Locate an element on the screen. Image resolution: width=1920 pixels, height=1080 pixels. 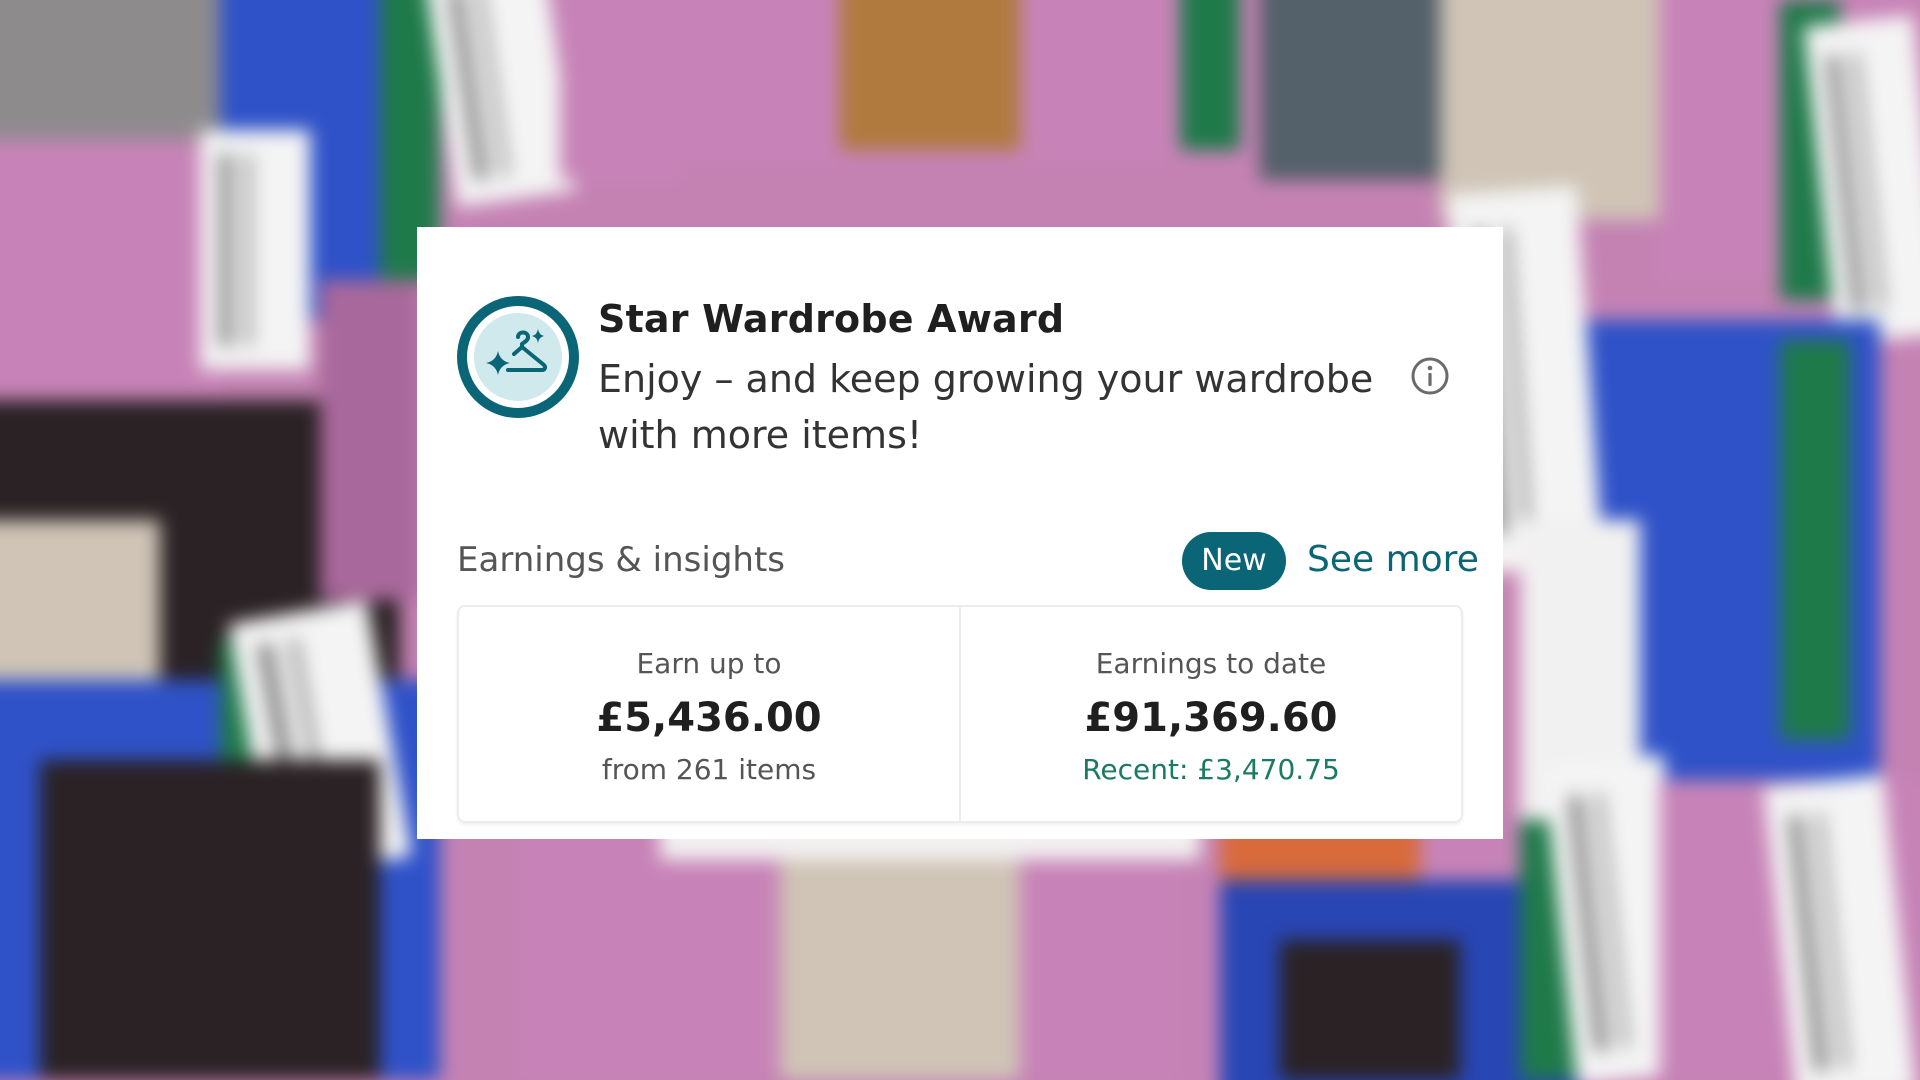
stat-value: £91,369.60 is located at coordinates (1211, 718).